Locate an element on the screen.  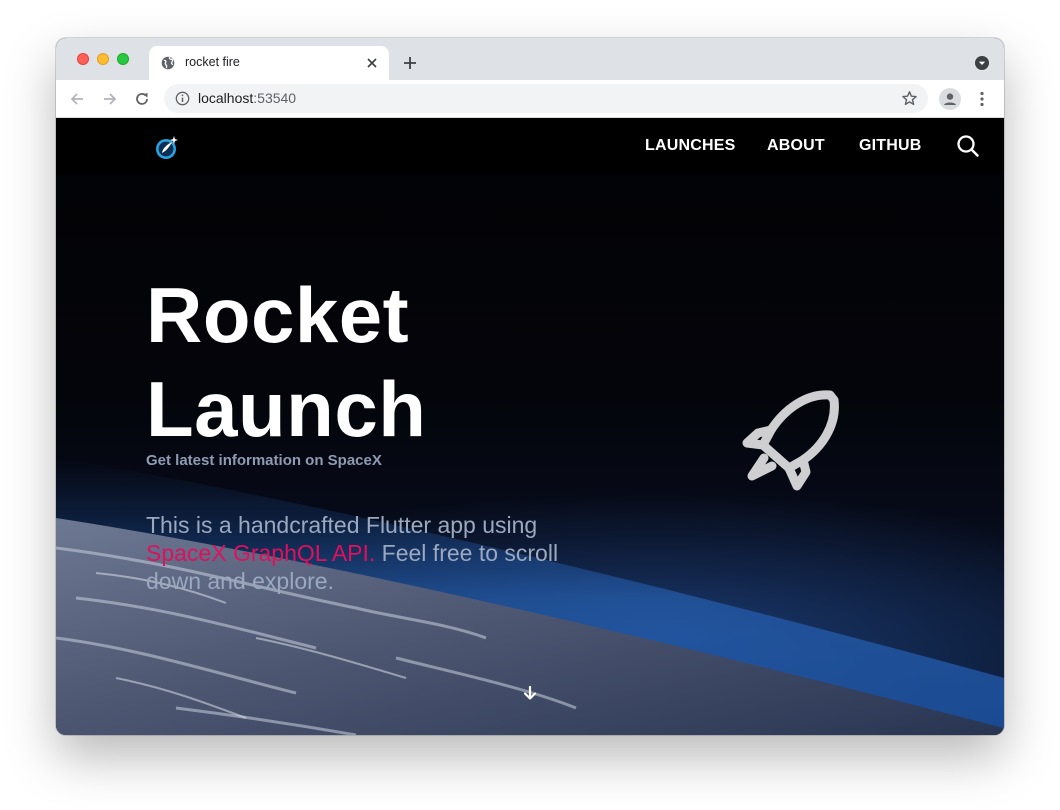
plus-icon is located at coordinates (410, 63).